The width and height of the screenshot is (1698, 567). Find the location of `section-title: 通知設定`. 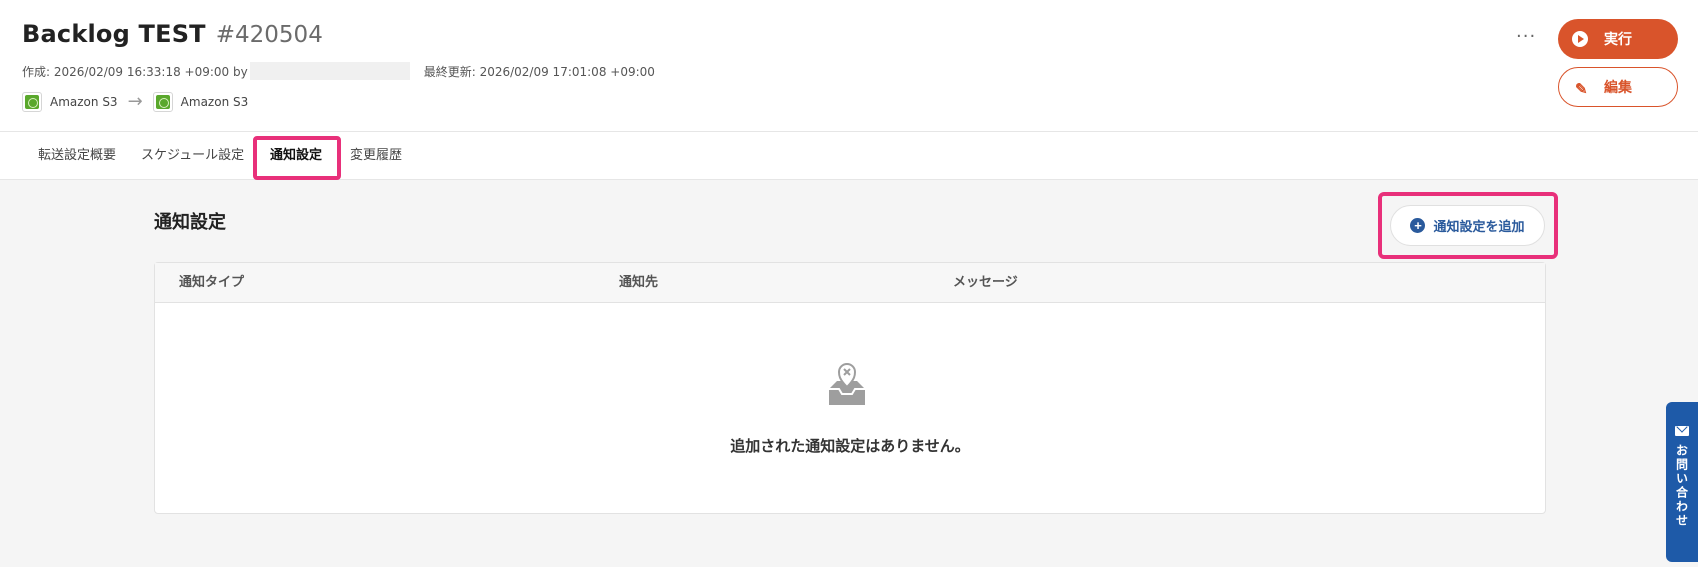

section-title: 通知設定 is located at coordinates (190, 222).